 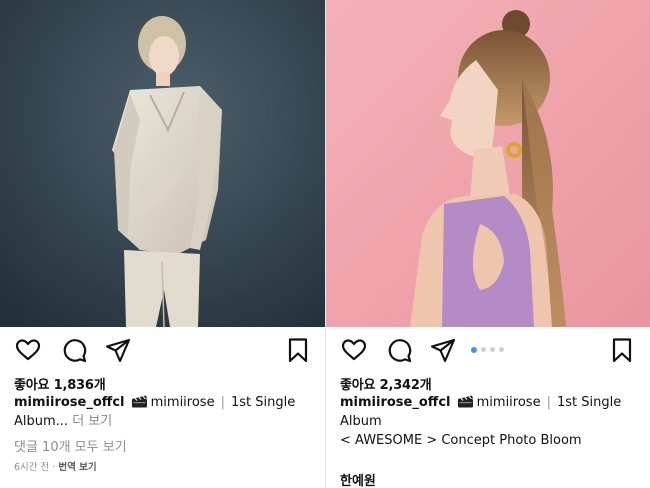 I want to click on caption-text-line3: < AWESOME > Concept Photo Bloom, so click(x=461, y=440).